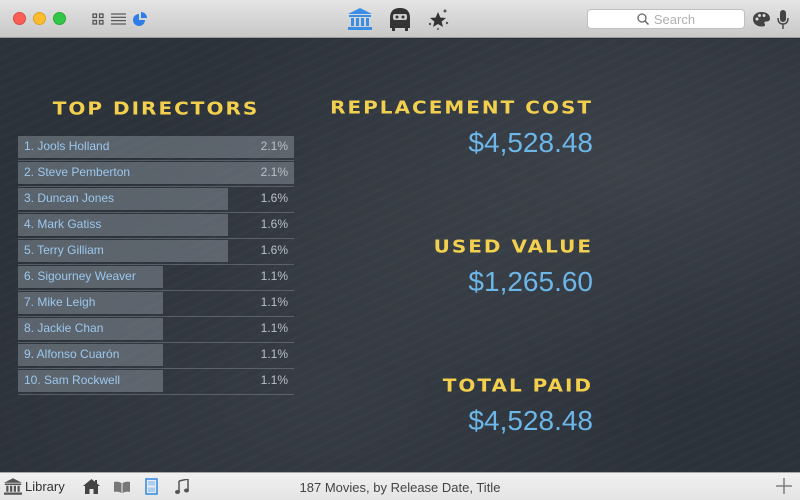 The height and width of the screenshot is (500, 800). What do you see at coordinates (761, 19) in the screenshot?
I see `palette-icon` at bounding box center [761, 19].